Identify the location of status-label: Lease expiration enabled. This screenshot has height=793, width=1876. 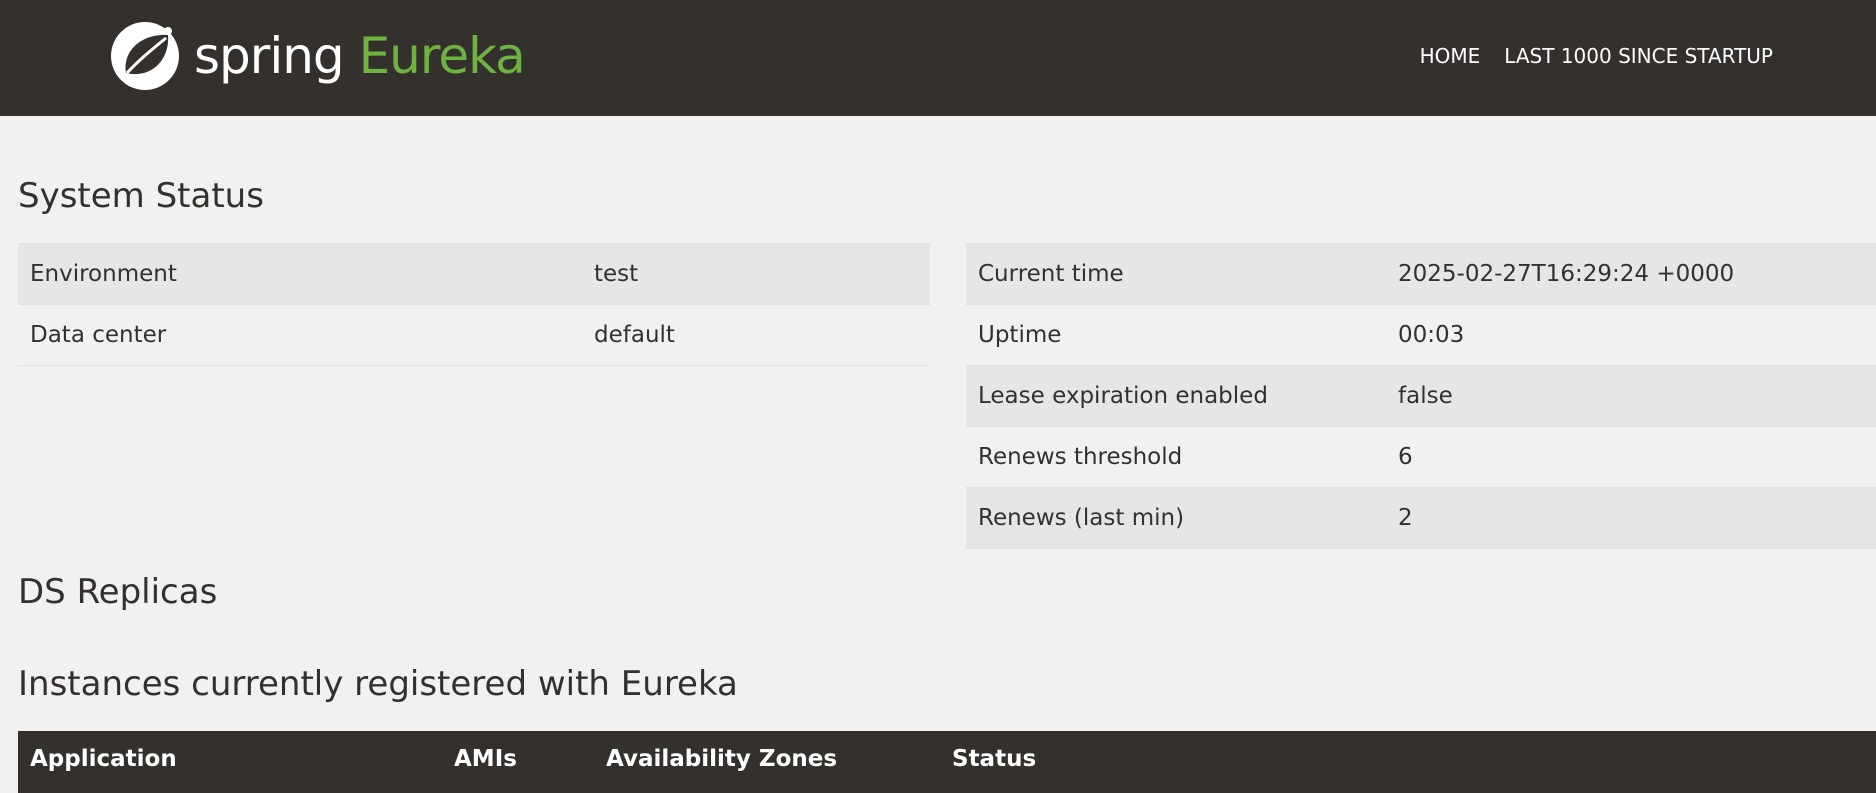
(1176, 396).